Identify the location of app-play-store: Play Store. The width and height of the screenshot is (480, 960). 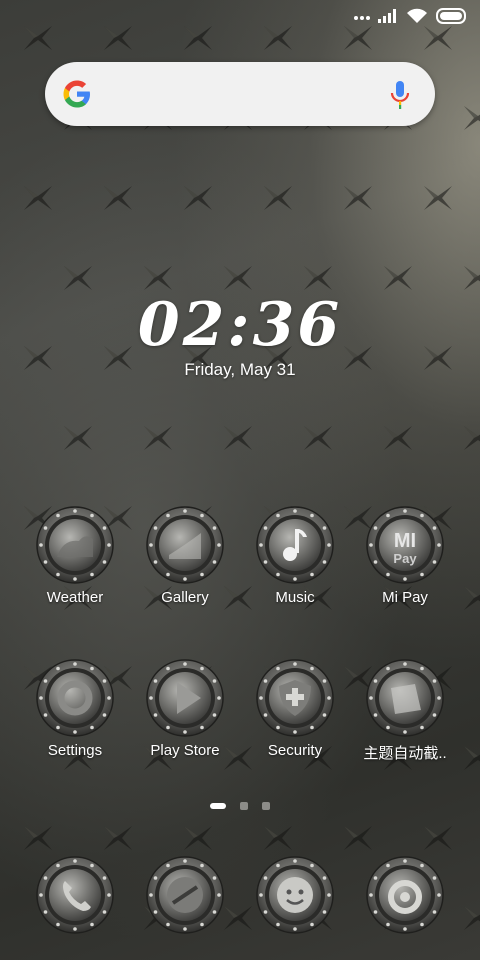
(185, 708).